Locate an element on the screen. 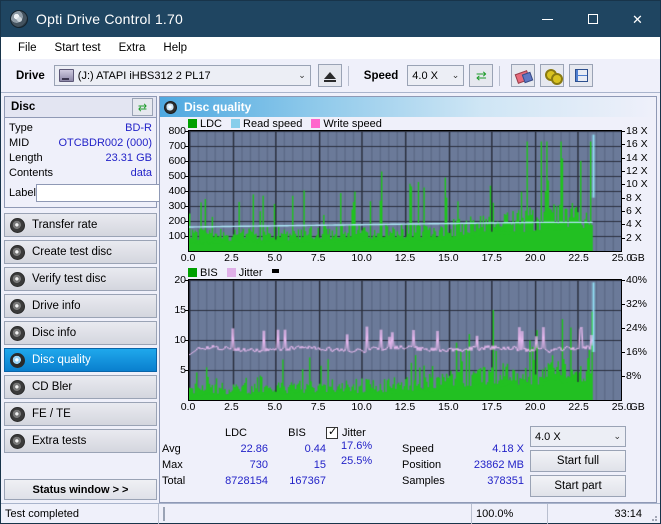 This screenshot has width=661, height=524. menu-item-file: File is located at coordinates (27, 48).